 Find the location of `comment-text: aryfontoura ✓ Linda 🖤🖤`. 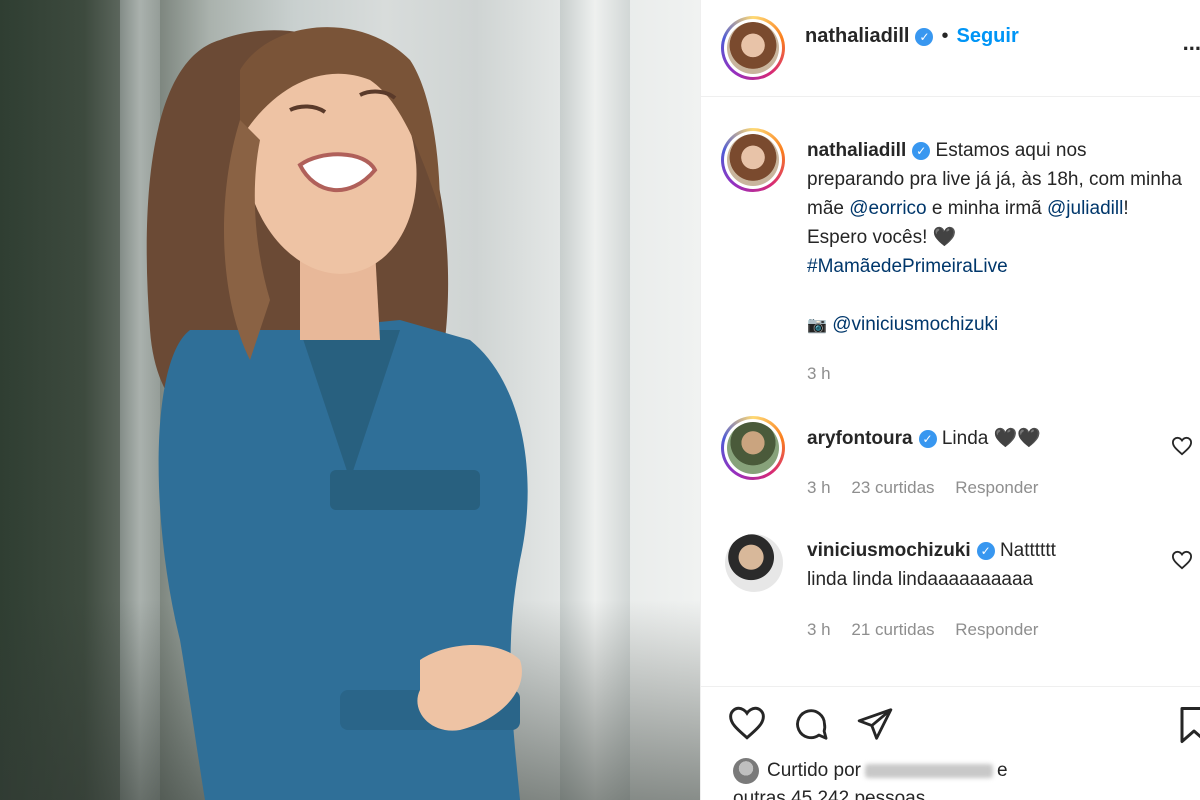

comment-text: aryfontoura ✓ Linda 🖤🖤 is located at coordinates (924, 438).